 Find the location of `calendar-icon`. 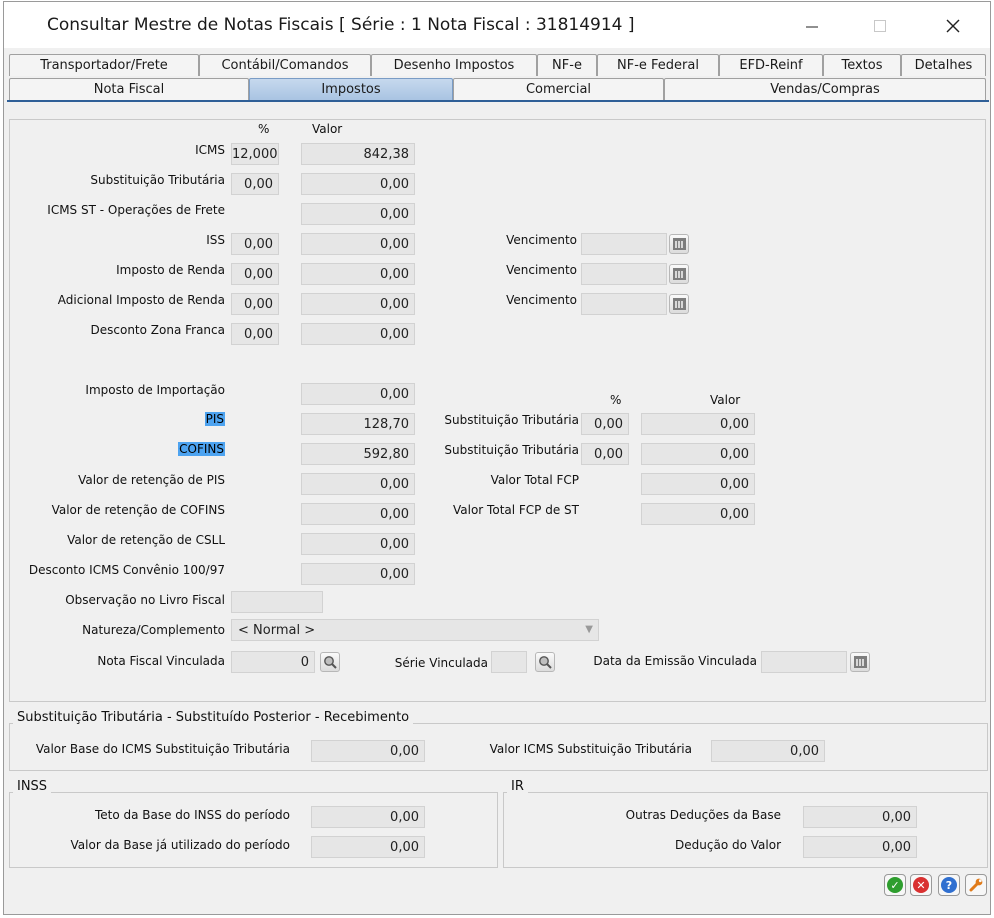

calendar-icon is located at coordinates (679, 274).